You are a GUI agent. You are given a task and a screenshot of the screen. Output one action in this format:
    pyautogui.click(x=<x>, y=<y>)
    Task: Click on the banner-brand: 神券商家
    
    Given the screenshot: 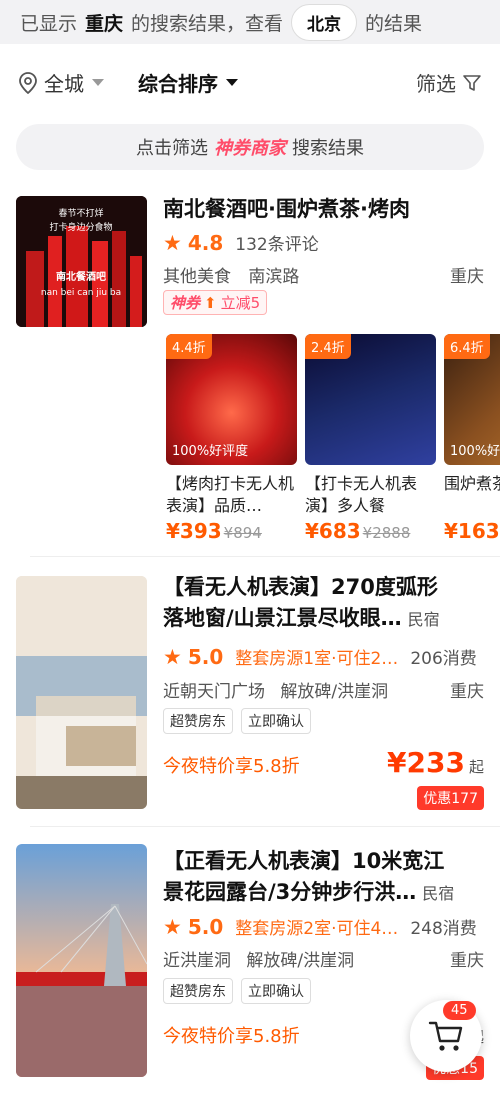 What is the action you would take?
    pyautogui.click(x=250, y=148)
    